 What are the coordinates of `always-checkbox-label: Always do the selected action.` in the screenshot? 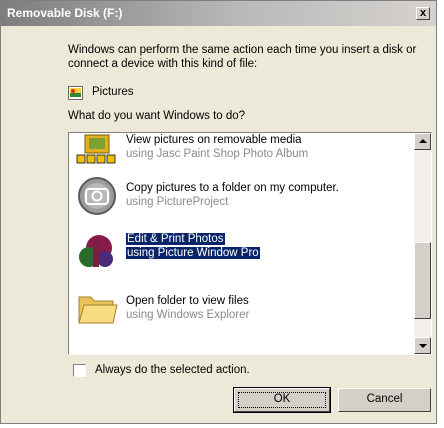 It's located at (172, 370).